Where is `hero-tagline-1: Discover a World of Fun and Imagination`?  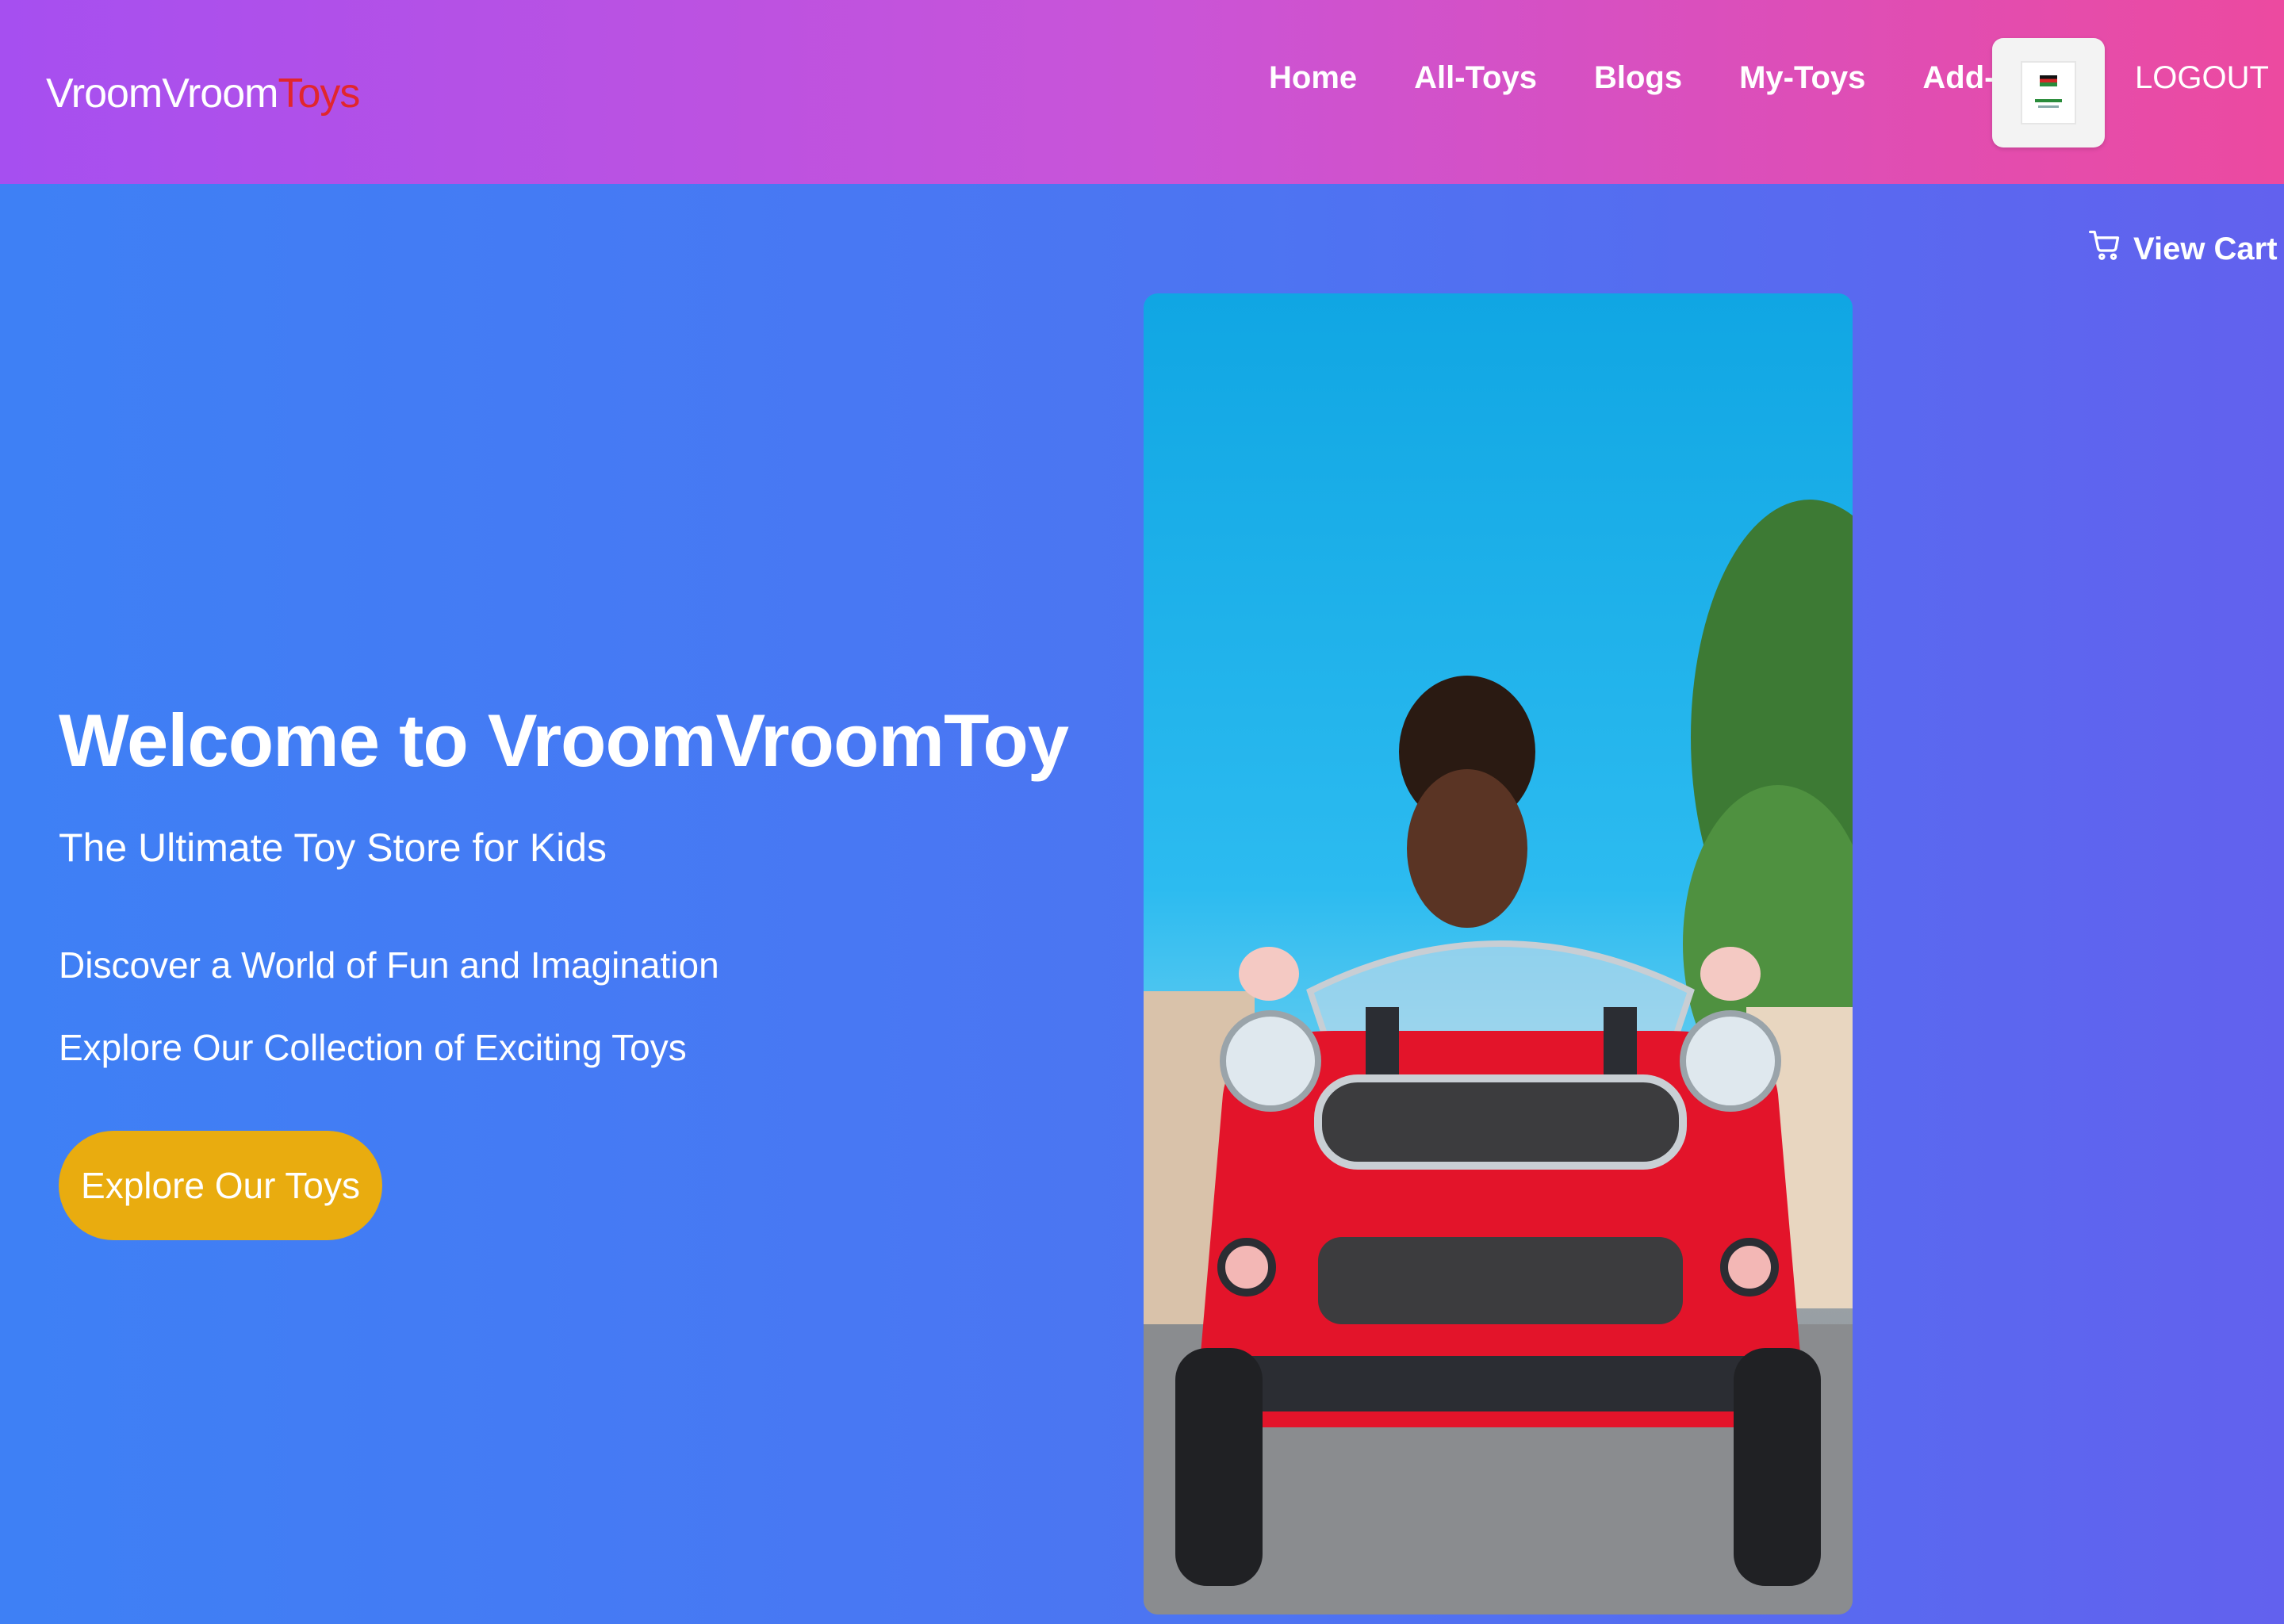
hero-tagline-1: Discover a World of Fun and Imagination is located at coordinates (389, 965).